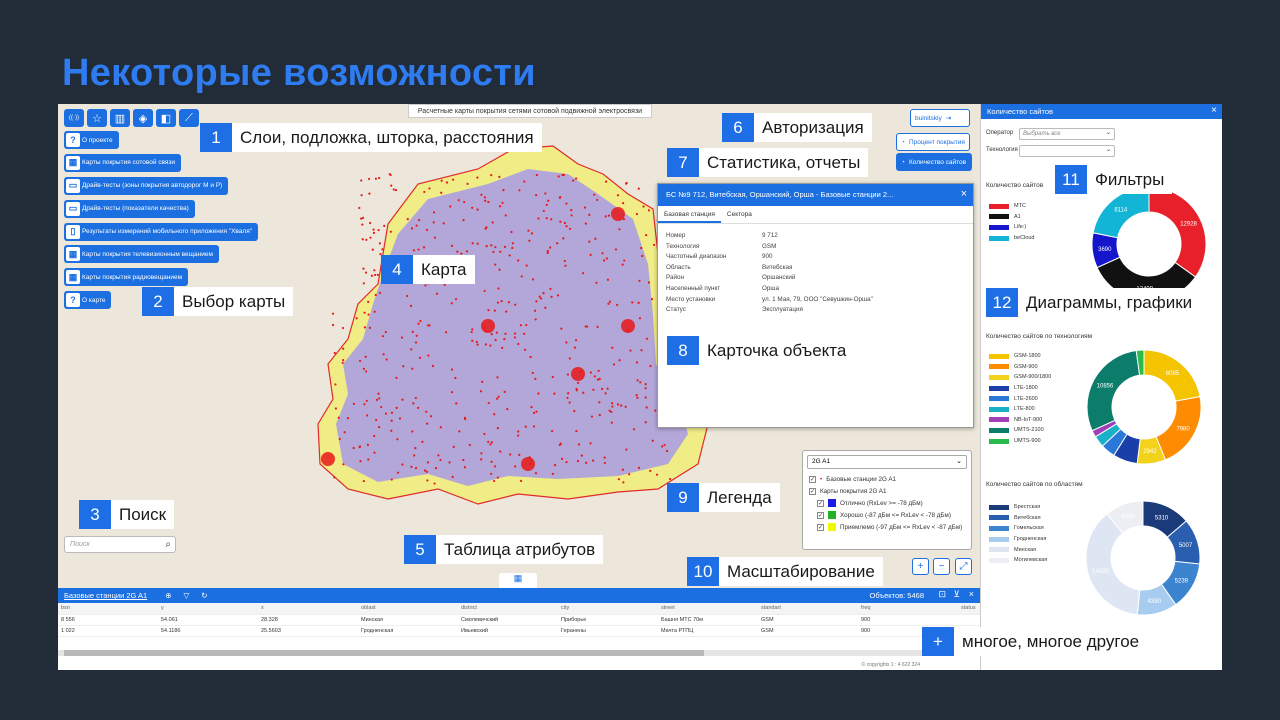  Describe the element at coordinates (908, 609) in the screenshot. I see `column-header: freq` at that location.